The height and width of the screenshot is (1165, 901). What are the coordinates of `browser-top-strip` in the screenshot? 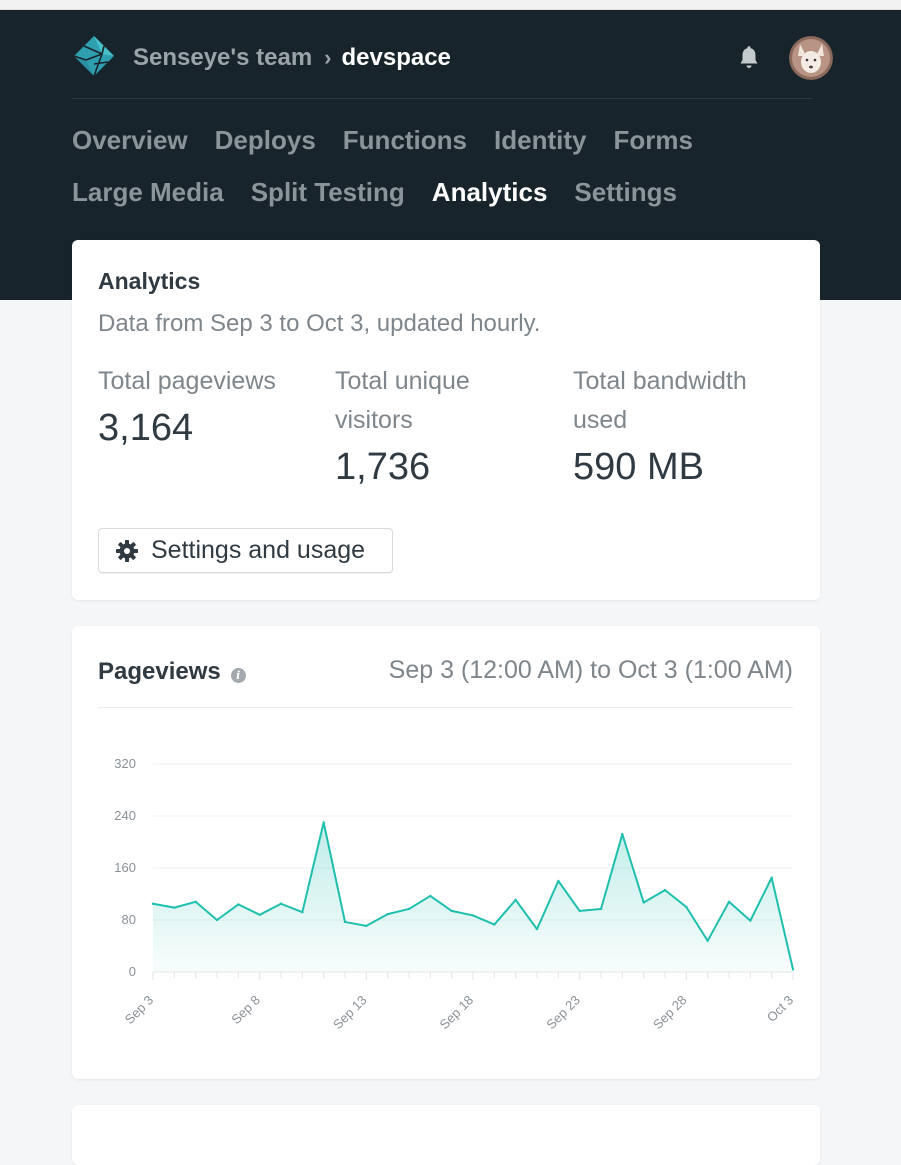 It's located at (450, 5).